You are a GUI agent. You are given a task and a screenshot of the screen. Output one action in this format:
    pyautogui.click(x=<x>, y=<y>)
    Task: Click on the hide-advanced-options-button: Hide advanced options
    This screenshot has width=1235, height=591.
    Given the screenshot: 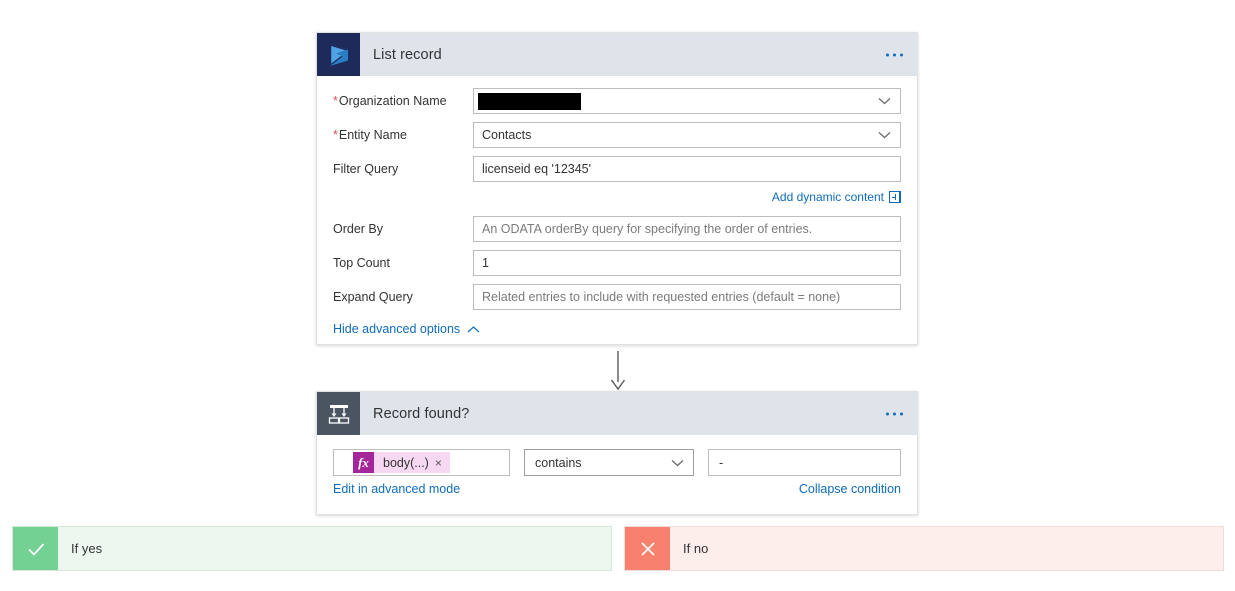 What is the action you would take?
    pyautogui.click(x=617, y=329)
    